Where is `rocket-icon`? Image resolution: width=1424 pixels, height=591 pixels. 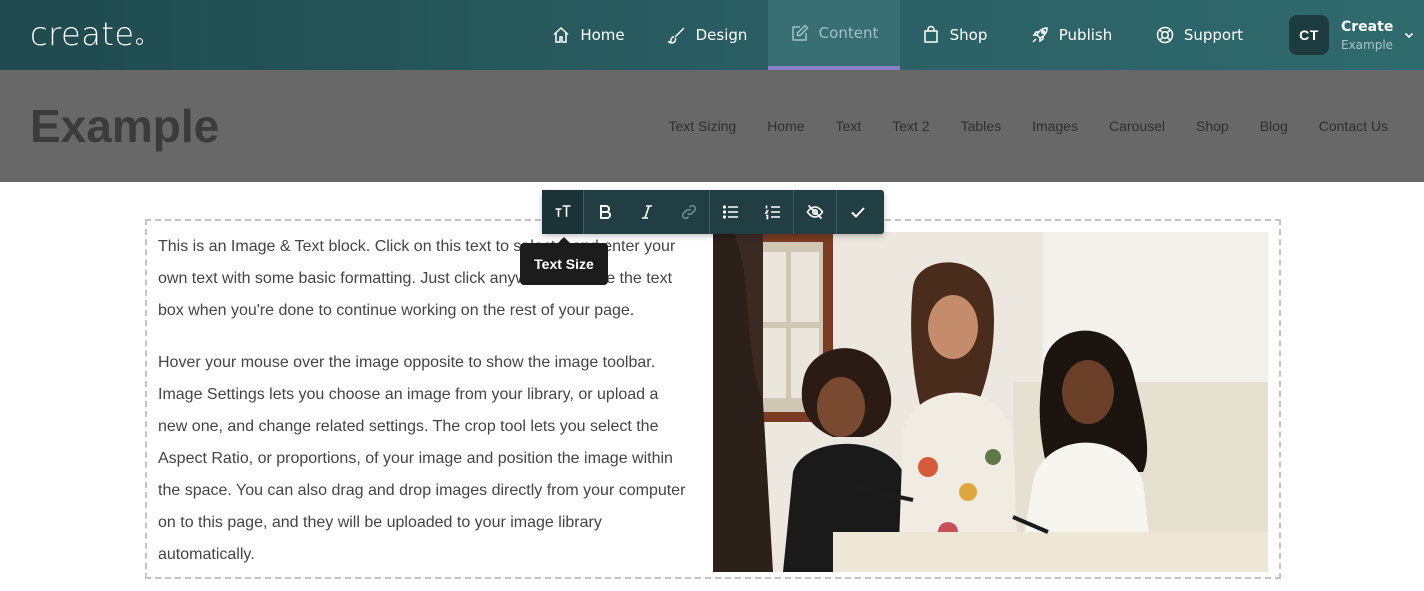 rocket-icon is located at coordinates (1040, 35).